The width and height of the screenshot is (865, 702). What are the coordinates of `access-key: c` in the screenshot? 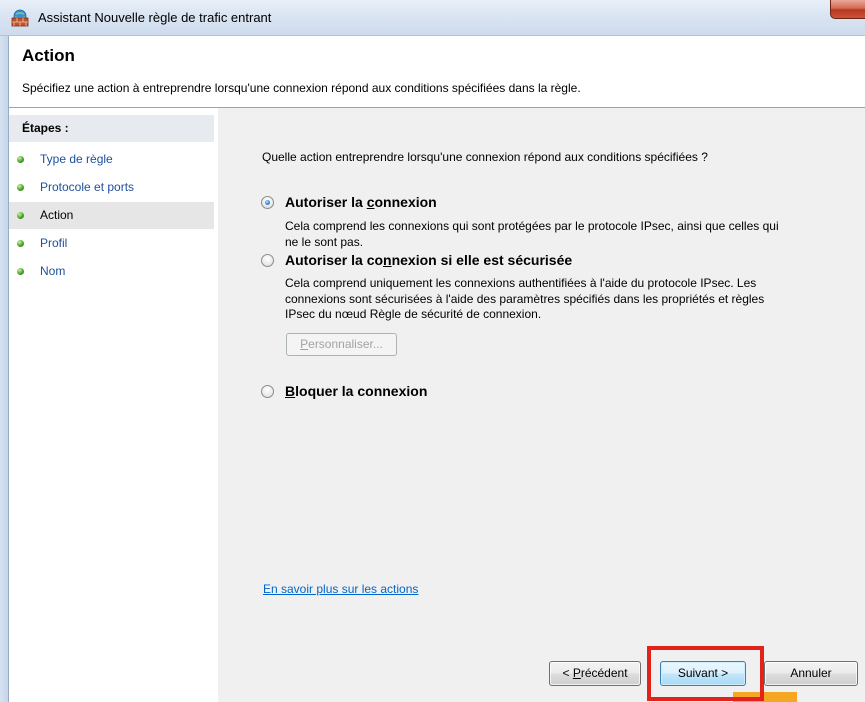 It's located at (370, 202).